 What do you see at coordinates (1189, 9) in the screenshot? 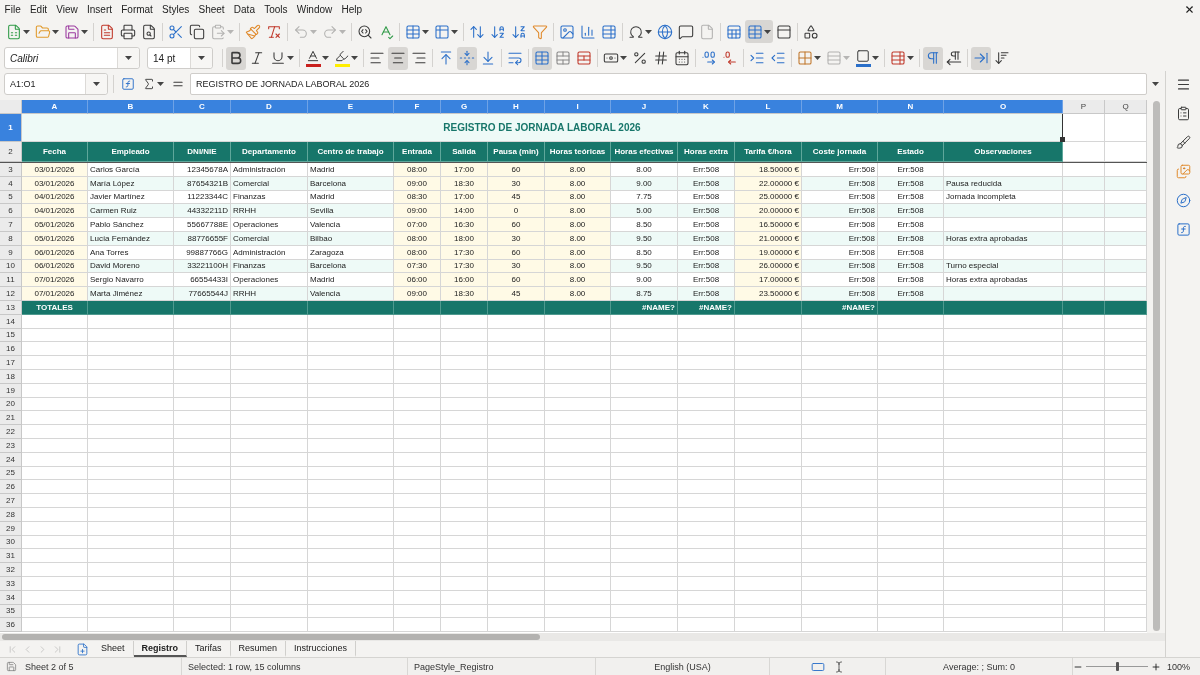
I see `close-button` at bounding box center [1189, 9].